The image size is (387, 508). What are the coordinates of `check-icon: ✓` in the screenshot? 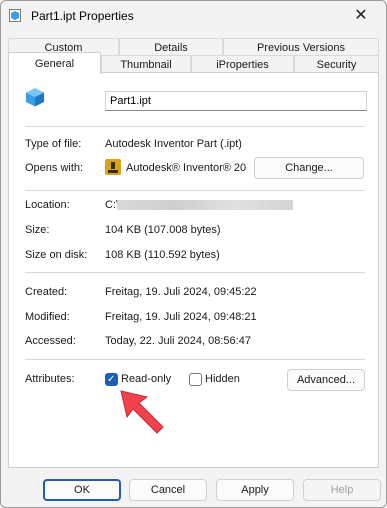 It's located at (111, 379).